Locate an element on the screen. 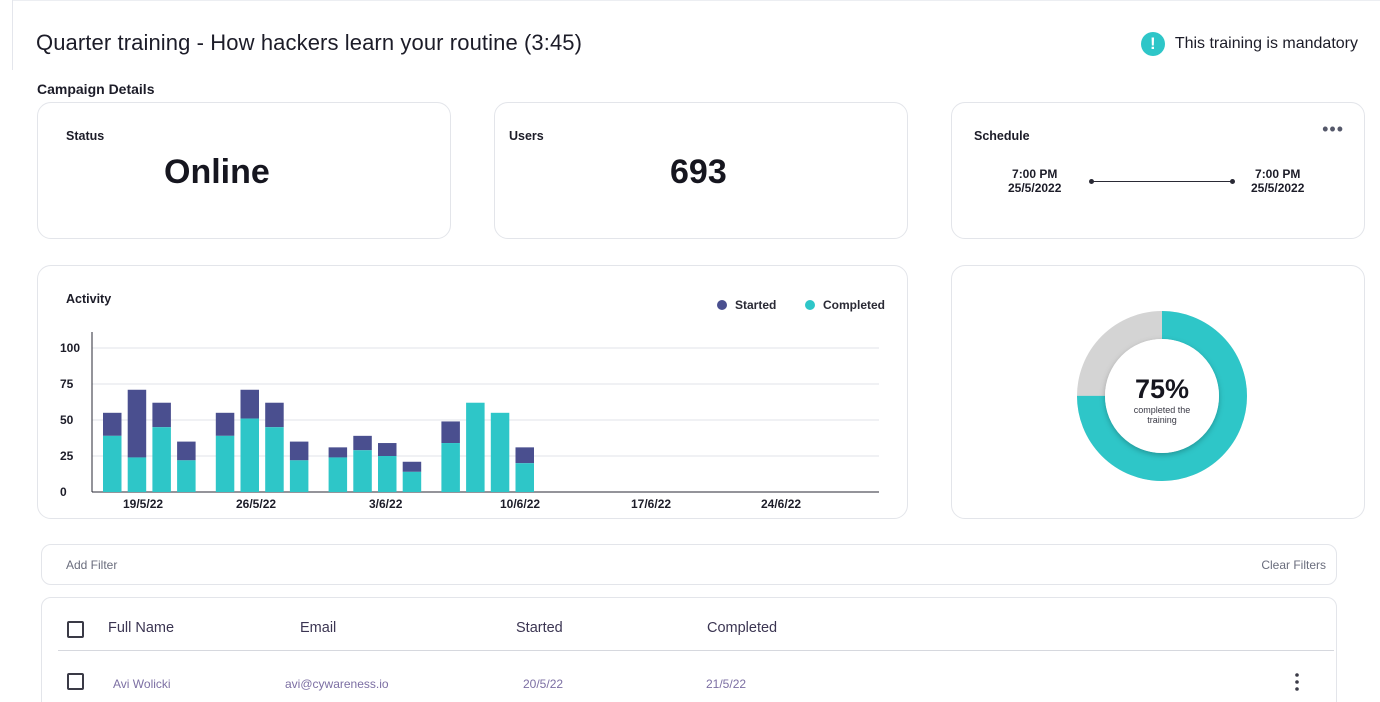 The height and width of the screenshot is (702, 1380). window-top-border is located at coordinates (696, 0).